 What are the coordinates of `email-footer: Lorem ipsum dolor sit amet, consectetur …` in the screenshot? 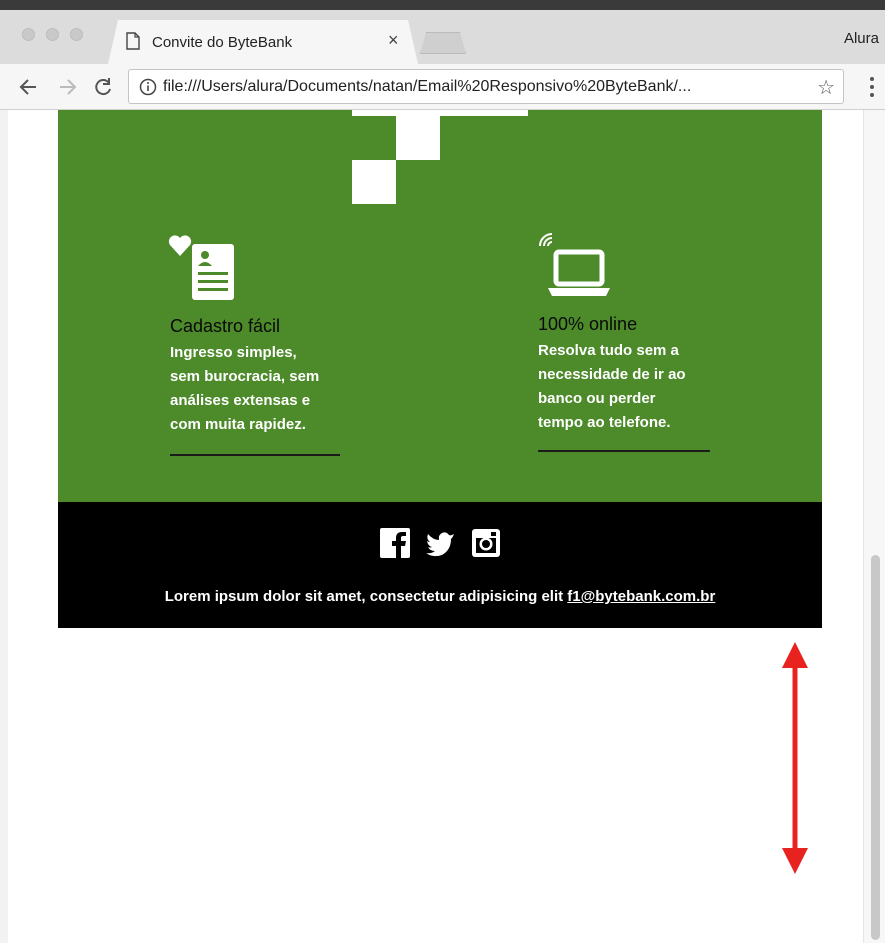 It's located at (440, 565).